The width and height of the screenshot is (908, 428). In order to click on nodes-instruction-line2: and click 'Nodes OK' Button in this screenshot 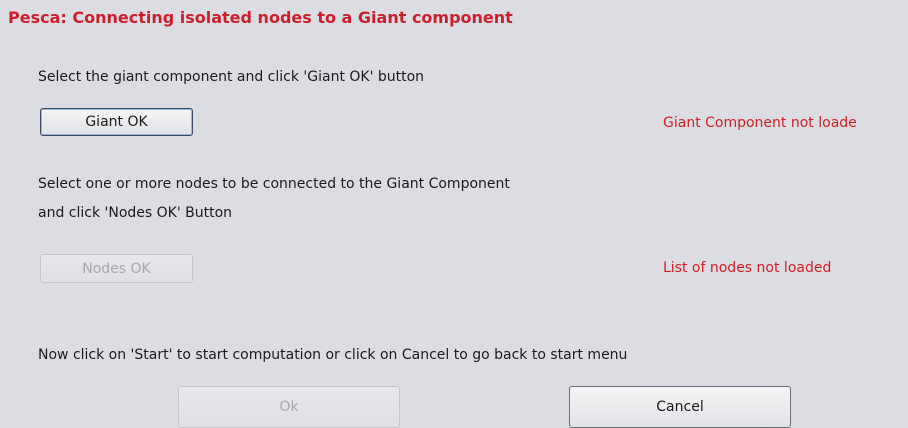, I will do `click(135, 213)`.